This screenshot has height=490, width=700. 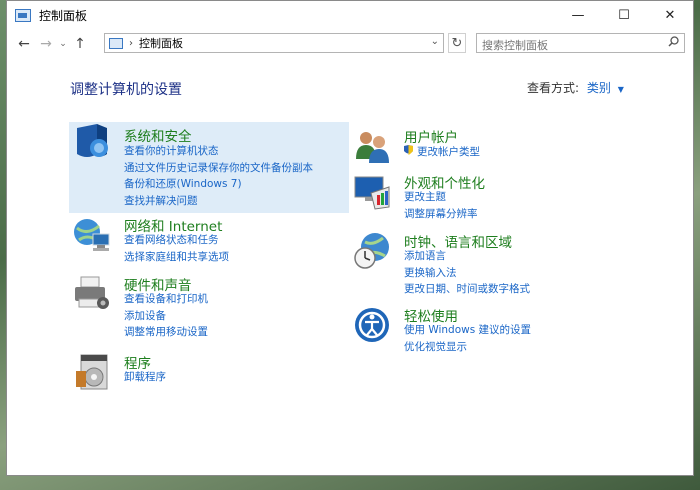 What do you see at coordinates (63, 15) in the screenshot?
I see `window-title: 控制面板` at bounding box center [63, 15].